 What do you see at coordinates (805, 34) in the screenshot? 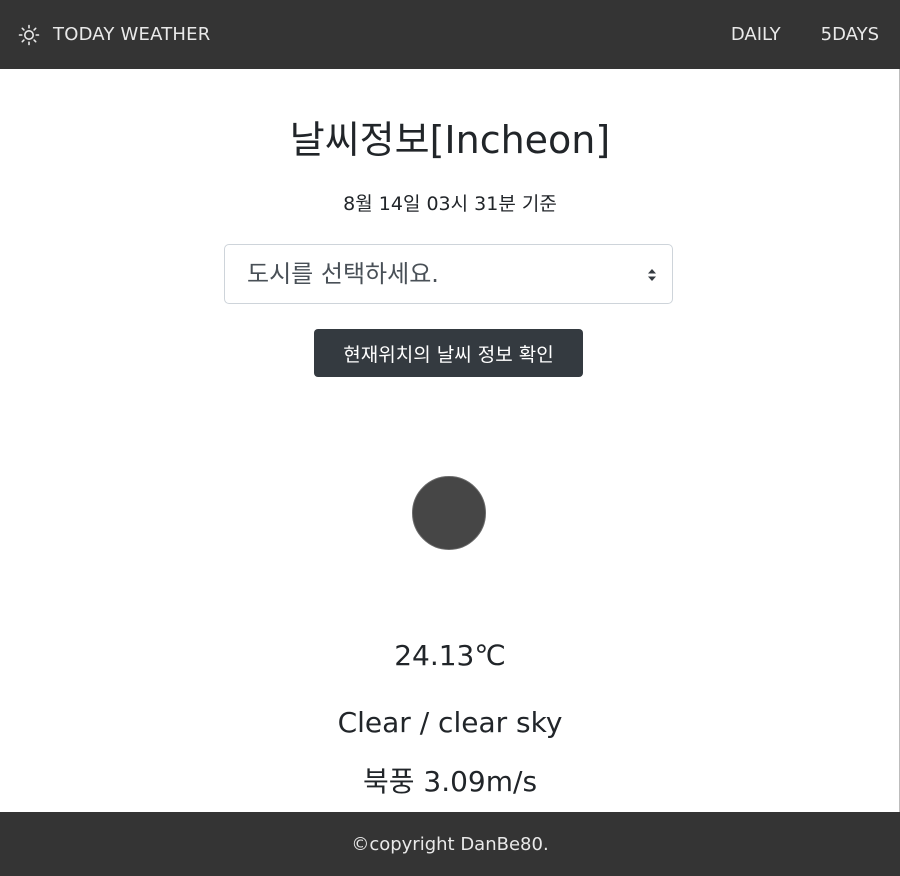
I see `nav-links: DAILY 5DAYS` at bounding box center [805, 34].